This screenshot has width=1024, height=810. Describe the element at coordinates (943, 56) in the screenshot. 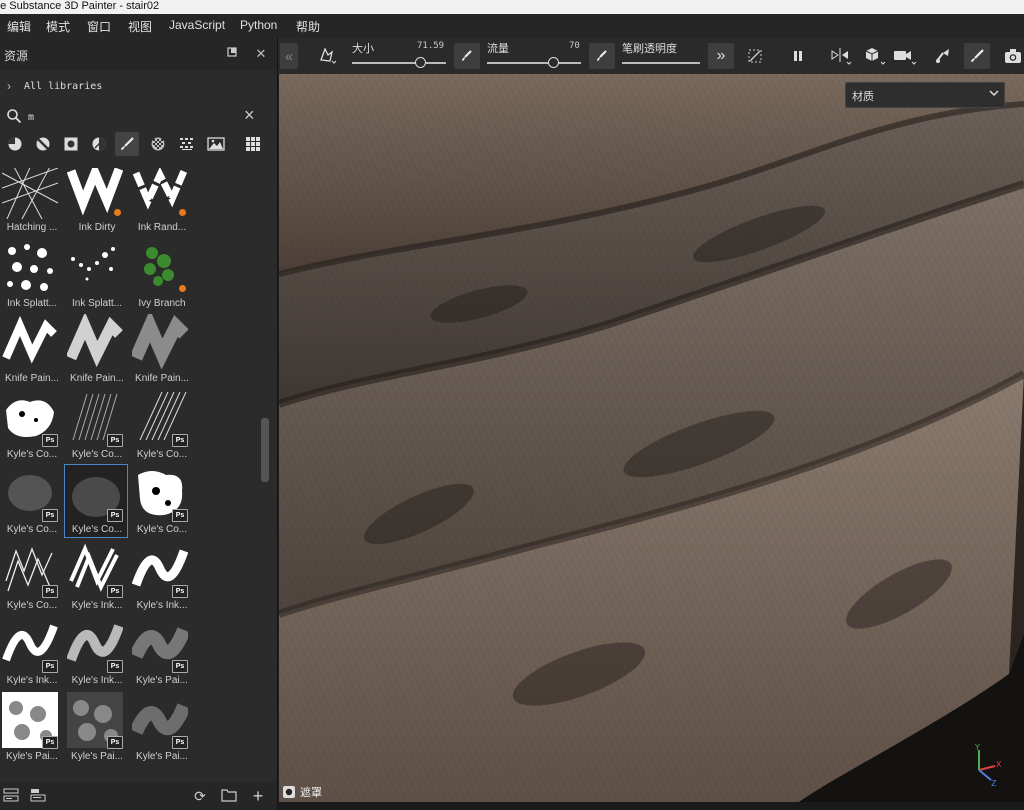

I see `projection-icon` at that location.